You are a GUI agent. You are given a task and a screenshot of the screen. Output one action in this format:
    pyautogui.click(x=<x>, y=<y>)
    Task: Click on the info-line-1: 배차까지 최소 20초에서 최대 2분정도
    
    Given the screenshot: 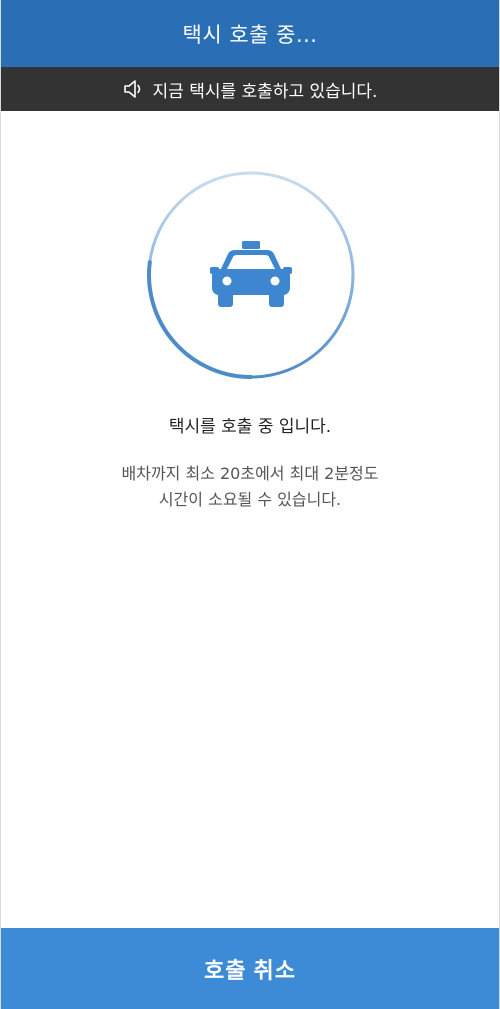 What is the action you would take?
    pyautogui.click(x=250, y=473)
    